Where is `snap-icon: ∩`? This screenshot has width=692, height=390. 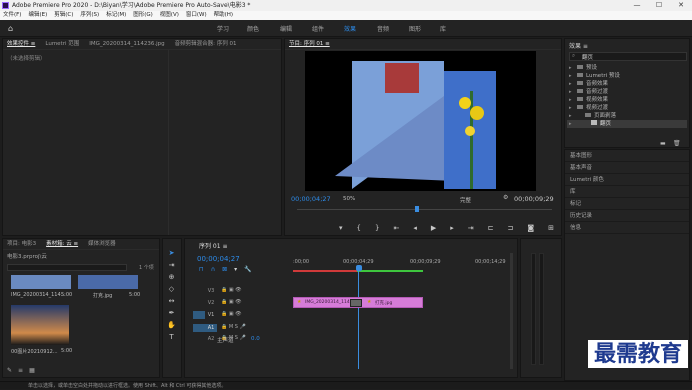
snap-icon: ∩ is located at coordinates (213, 269).